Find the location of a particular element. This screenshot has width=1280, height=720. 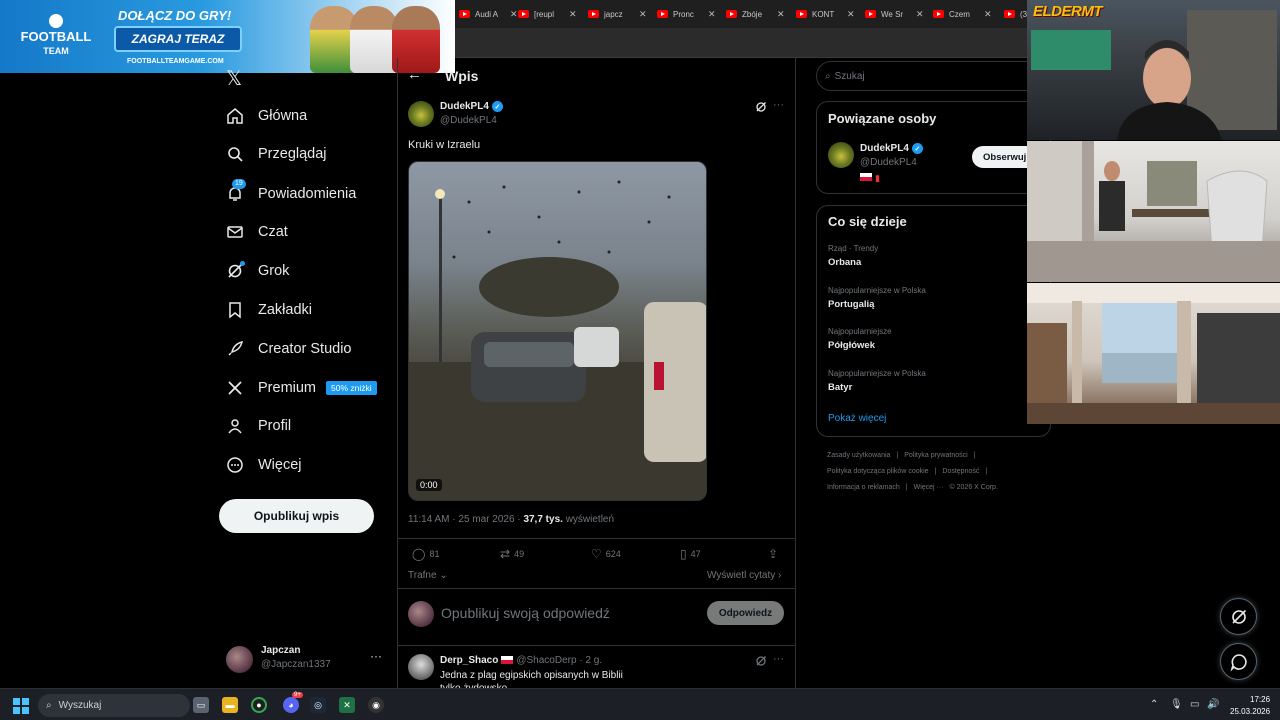

volume-icon: 🔊 is located at coordinates (1213, 704).